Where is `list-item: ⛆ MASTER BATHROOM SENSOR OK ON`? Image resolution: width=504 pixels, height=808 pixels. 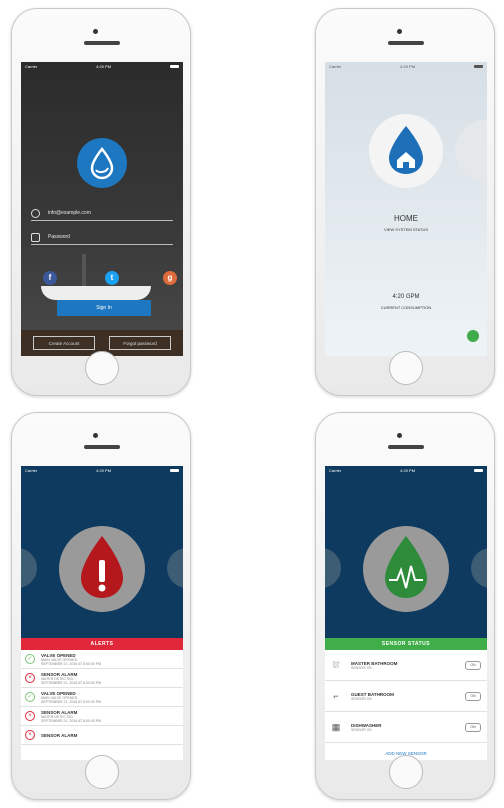
list-item: ⛆ MASTER BATHROOM SENSOR OK ON is located at coordinates (406, 665).